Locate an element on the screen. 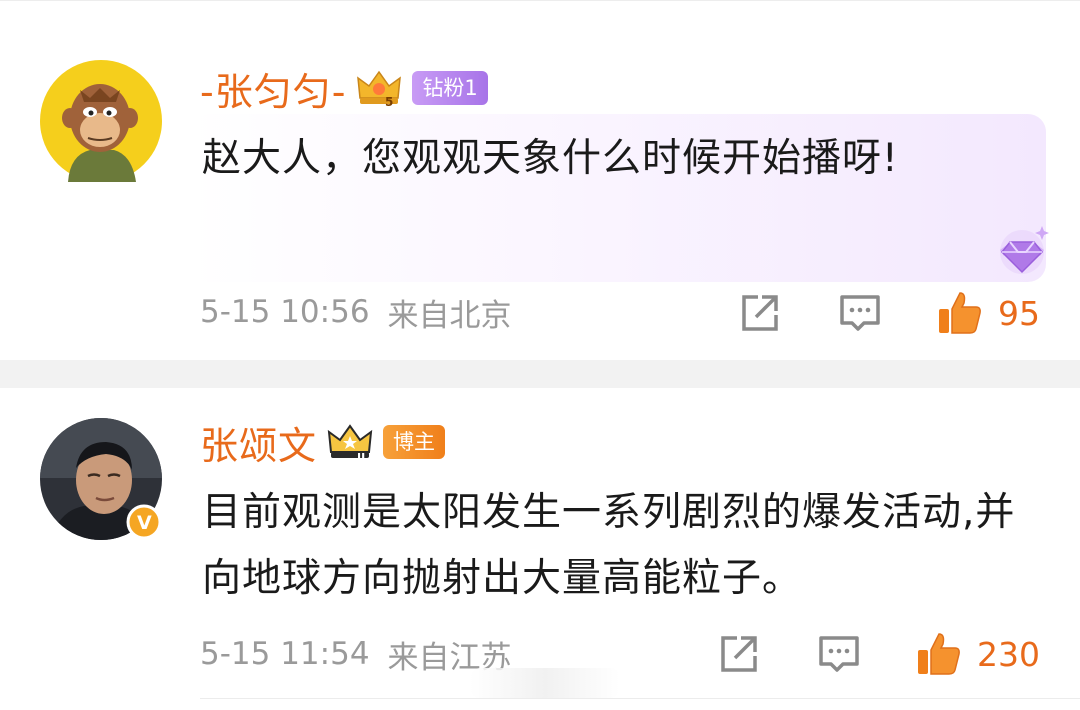  action-bar: 230 is located at coordinates (878, 654).